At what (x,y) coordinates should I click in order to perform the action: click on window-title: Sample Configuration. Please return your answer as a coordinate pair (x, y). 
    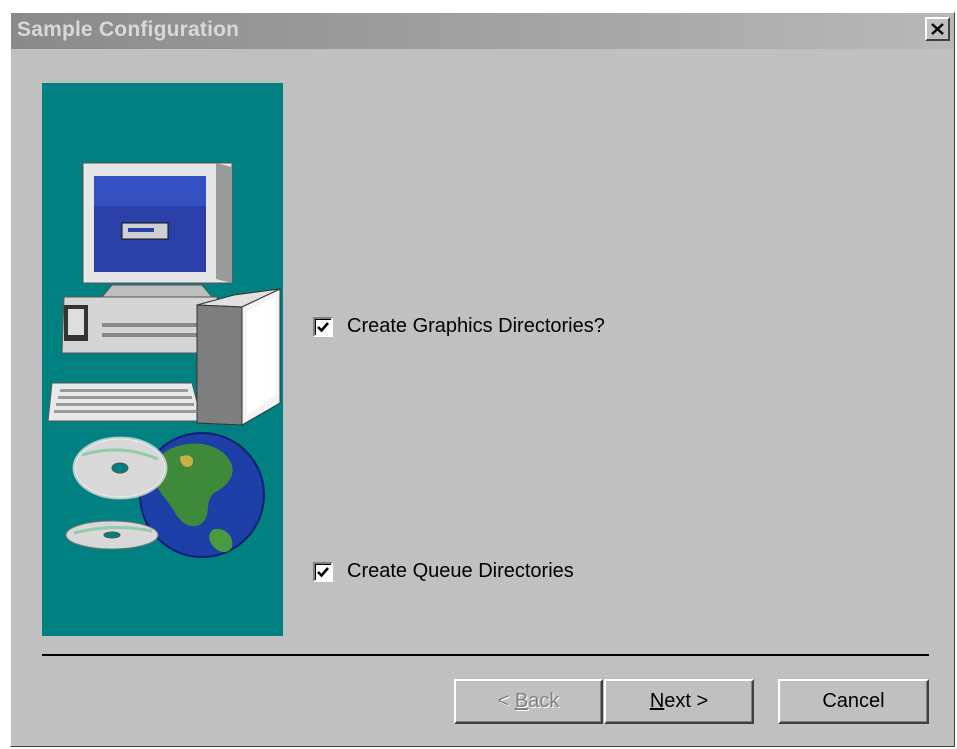
    Looking at the image, I should click on (128, 29).